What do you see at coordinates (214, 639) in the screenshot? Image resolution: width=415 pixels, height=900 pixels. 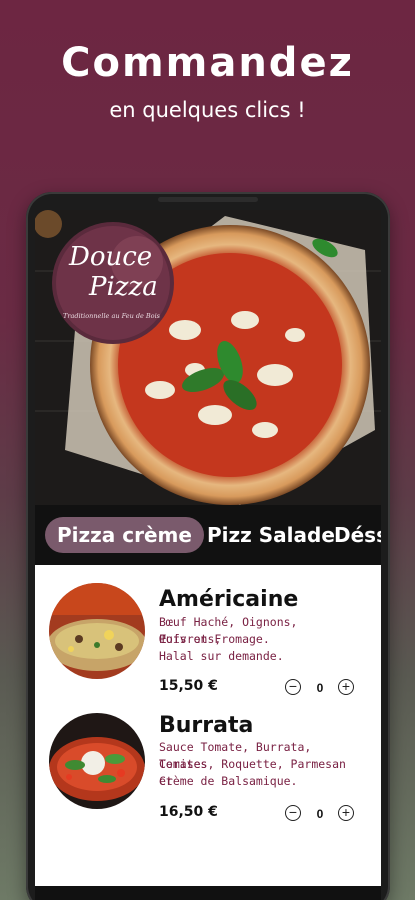 I see `item-description-line2: Œufs et Fromage.` at bounding box center [214, 639].